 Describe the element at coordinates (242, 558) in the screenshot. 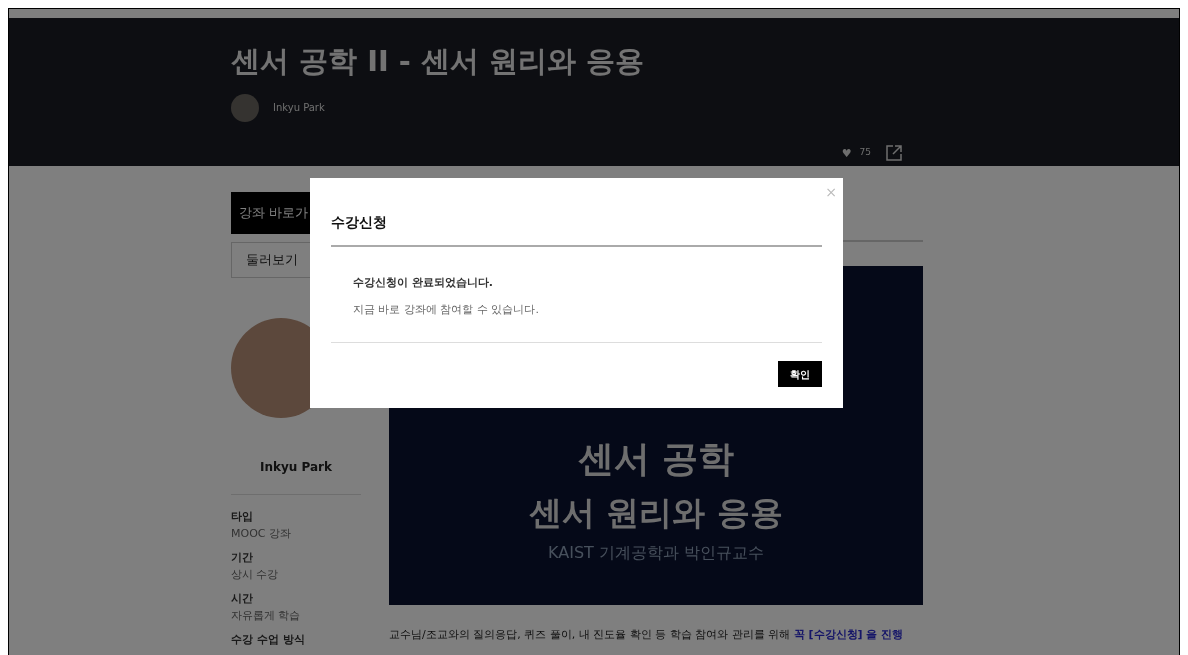

I see `info-label: 기간` at that location.